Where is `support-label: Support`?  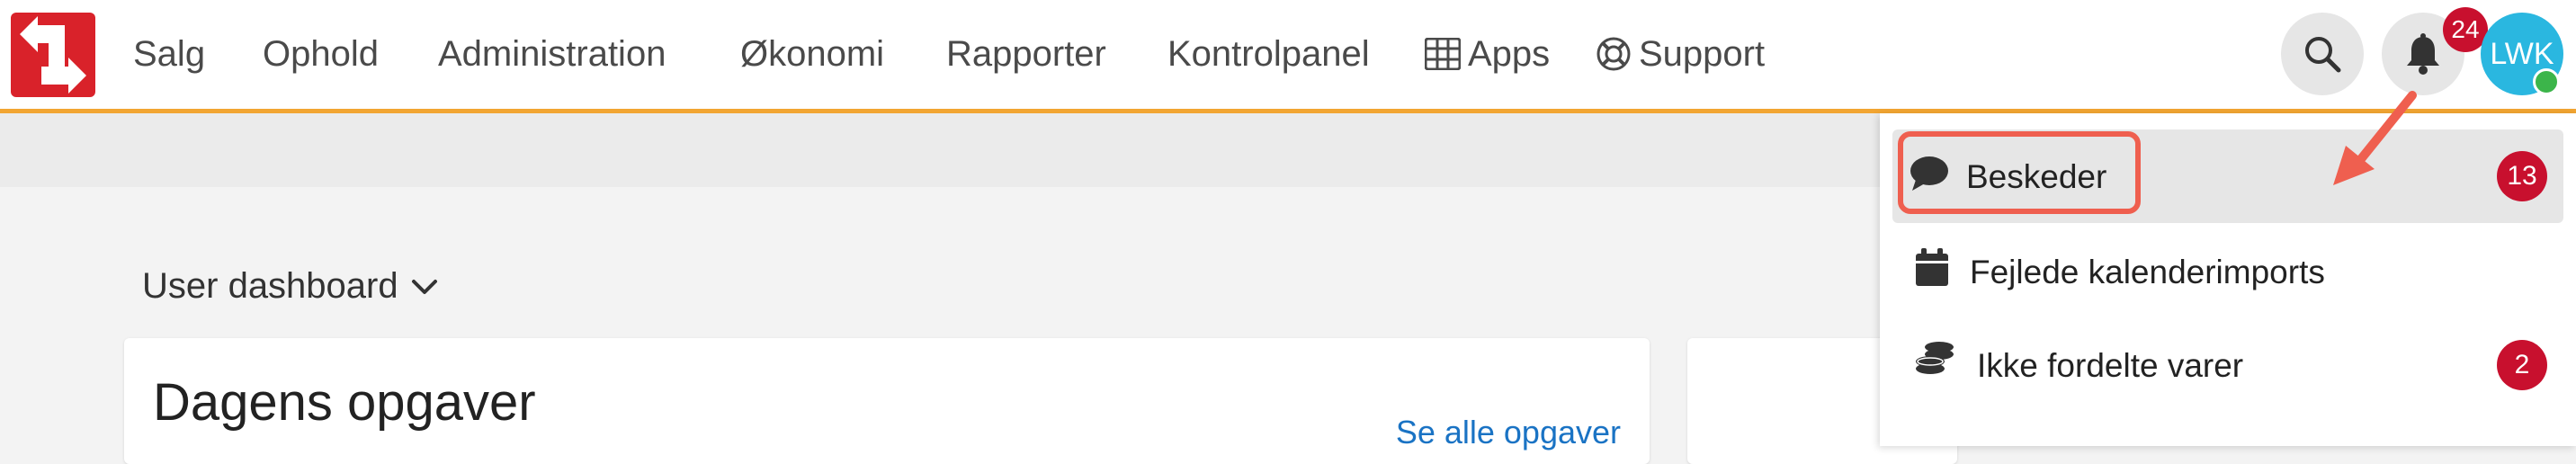 support-label: Support is located at coordinates (1702, 54).